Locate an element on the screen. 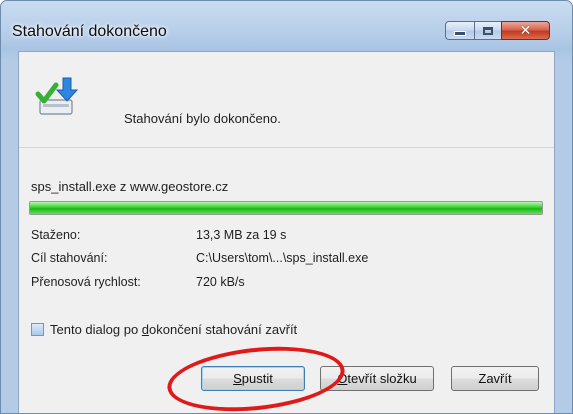 The height and width of the screenshot is (414, 573). maximize-button is located at coordinates (487, 30).